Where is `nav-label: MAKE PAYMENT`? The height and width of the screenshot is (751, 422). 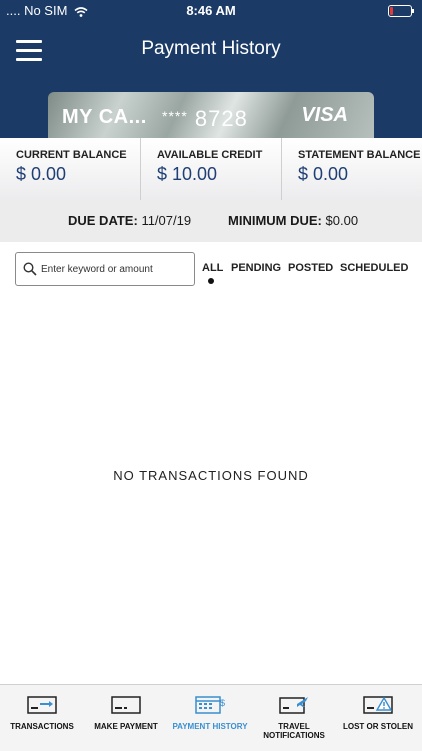 nav-label: MAKE PAYMENT is located at coordinates (126, 726).